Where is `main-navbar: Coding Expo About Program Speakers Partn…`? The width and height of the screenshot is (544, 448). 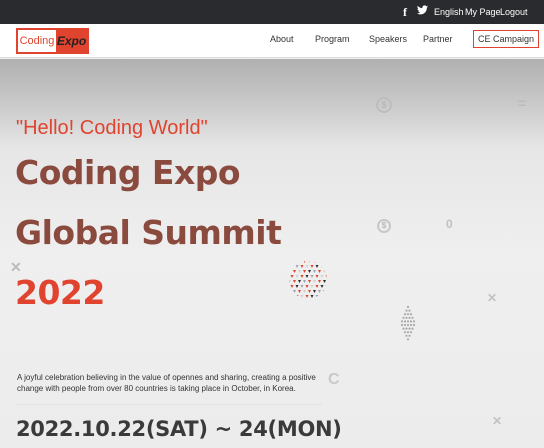 main-navbar: Coding Expo About Program Speakers Partn… is located at coordinates (272, 41).